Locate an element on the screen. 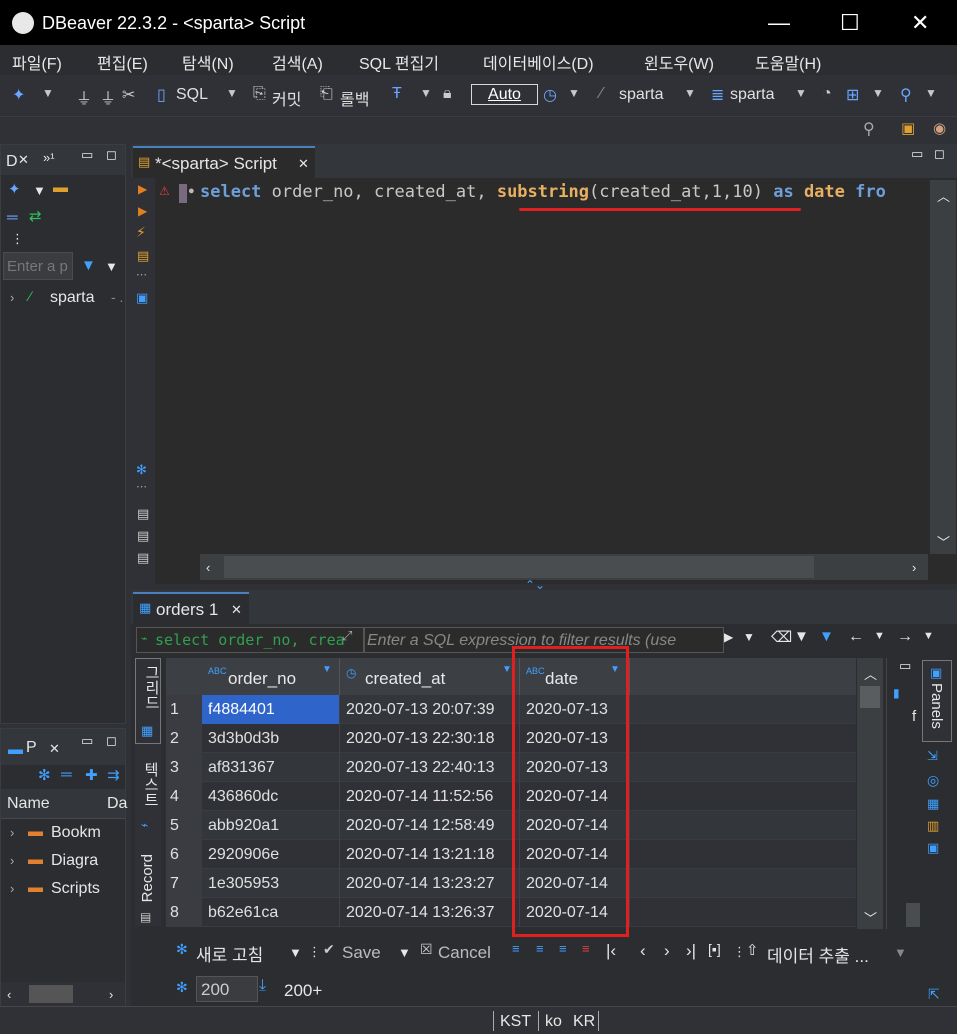 The width and height of the screenshot is (957, 1034). folder-icon: ▬ is located at coordinates (60, 187).